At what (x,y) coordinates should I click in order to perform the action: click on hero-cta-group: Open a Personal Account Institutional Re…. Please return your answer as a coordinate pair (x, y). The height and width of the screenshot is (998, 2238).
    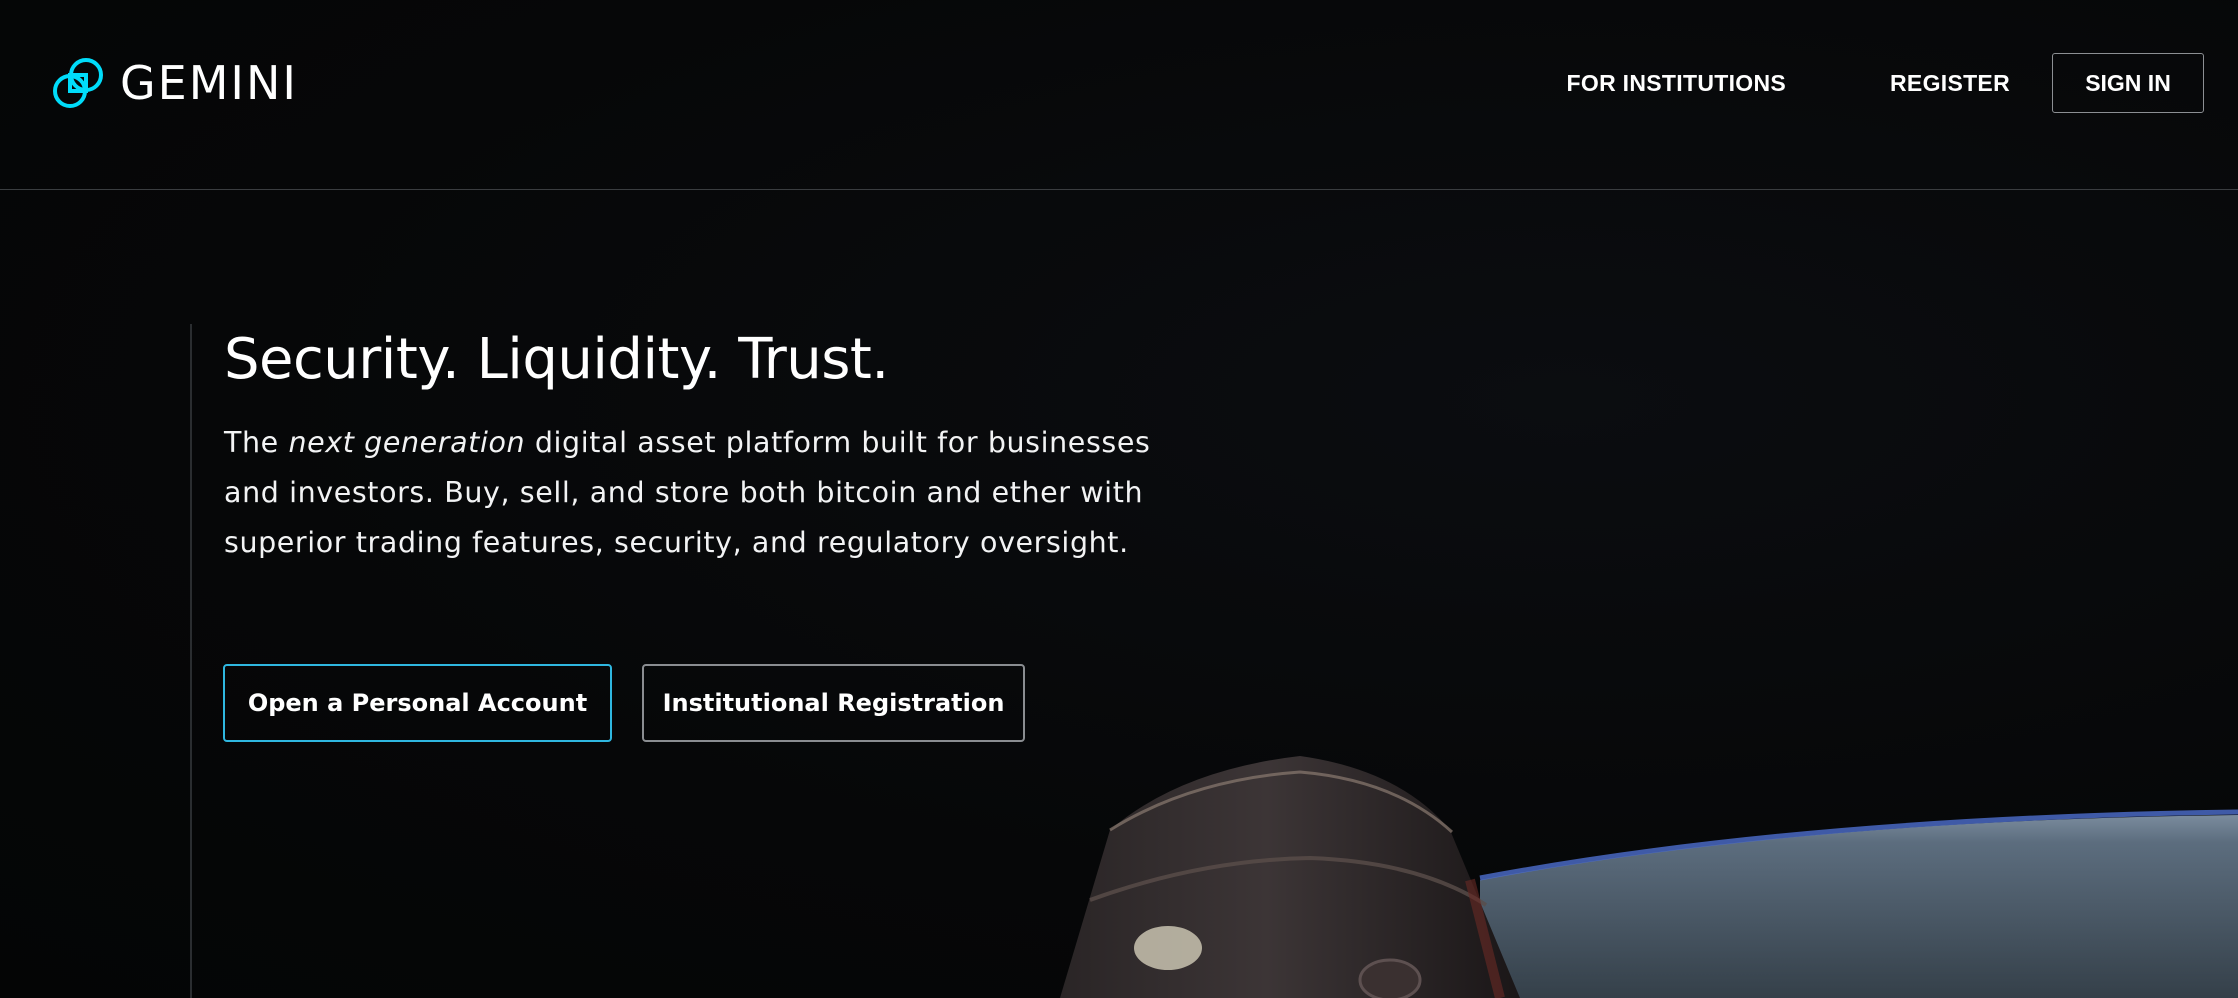
    Looking at the image, I should click on (624, 703).